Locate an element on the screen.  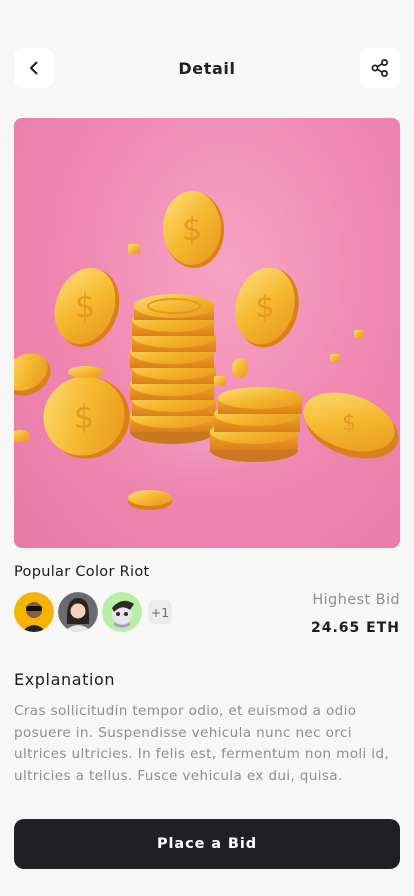
chevron-left-icon is located at coordinates (34, 68).